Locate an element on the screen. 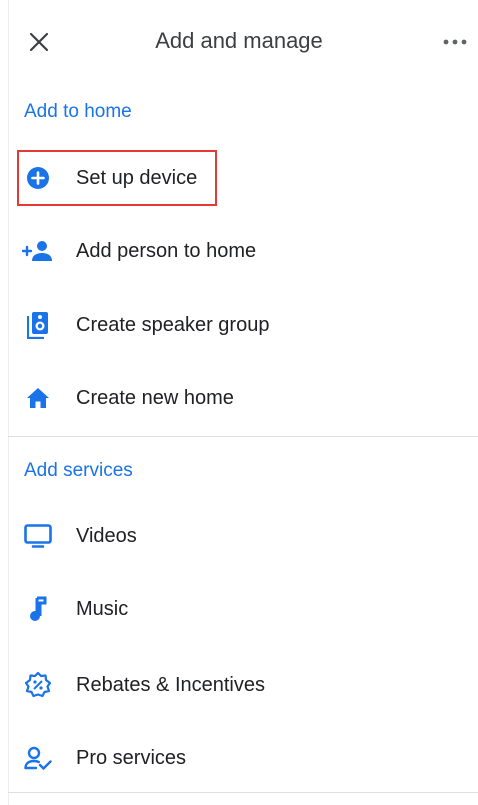 Image resolution: width=478 pixels, height=805 pixels. create-speaker-group-label: Create speaker group is located at coordinates (173, 324).